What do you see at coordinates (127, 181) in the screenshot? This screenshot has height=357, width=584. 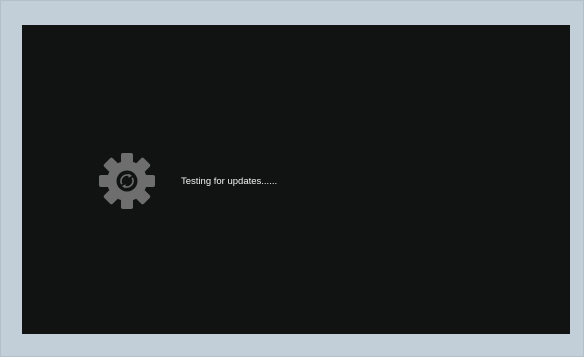 I see `gear-sync-icon` at bounding box center [127, 181].